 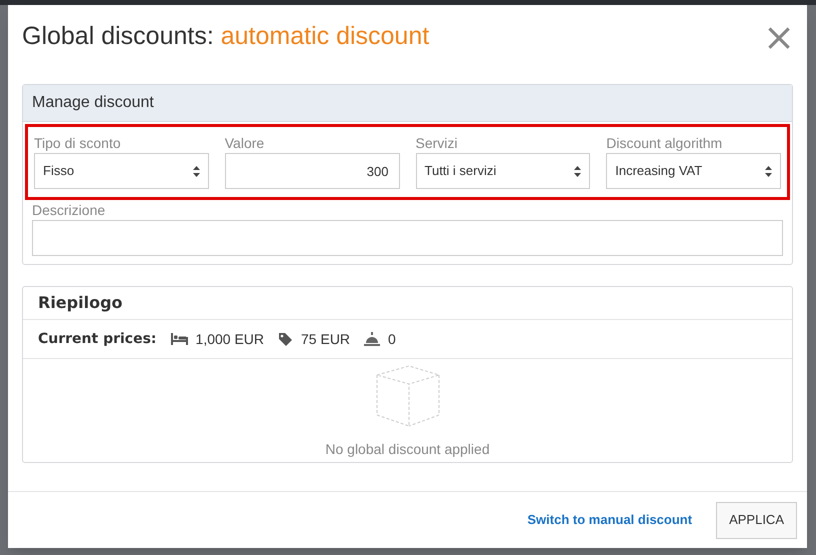 I want to click on field-label: Valore, so click(x=245, y=143).